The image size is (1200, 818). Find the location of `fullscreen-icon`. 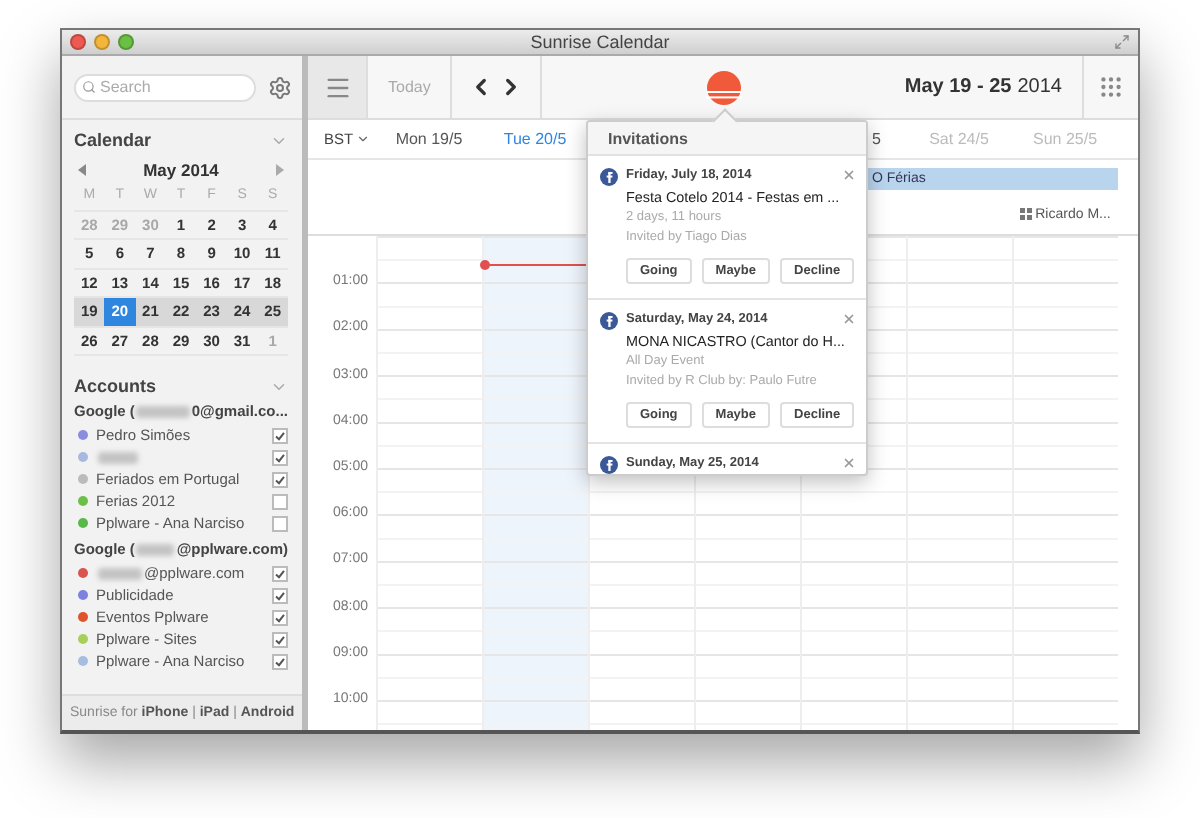

fullscreen-icon is located at coordinates (1122, 42).